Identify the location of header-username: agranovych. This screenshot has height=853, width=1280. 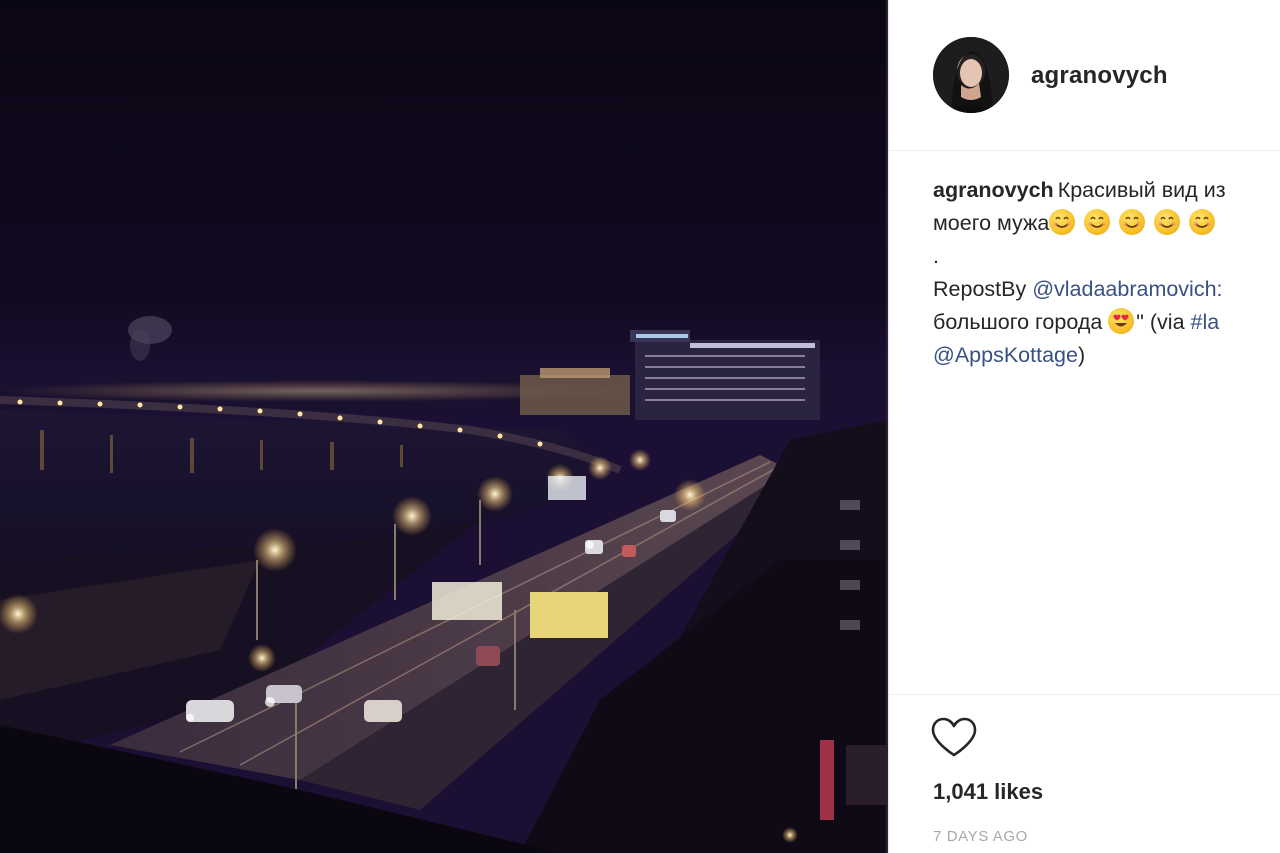
(1099, 76).